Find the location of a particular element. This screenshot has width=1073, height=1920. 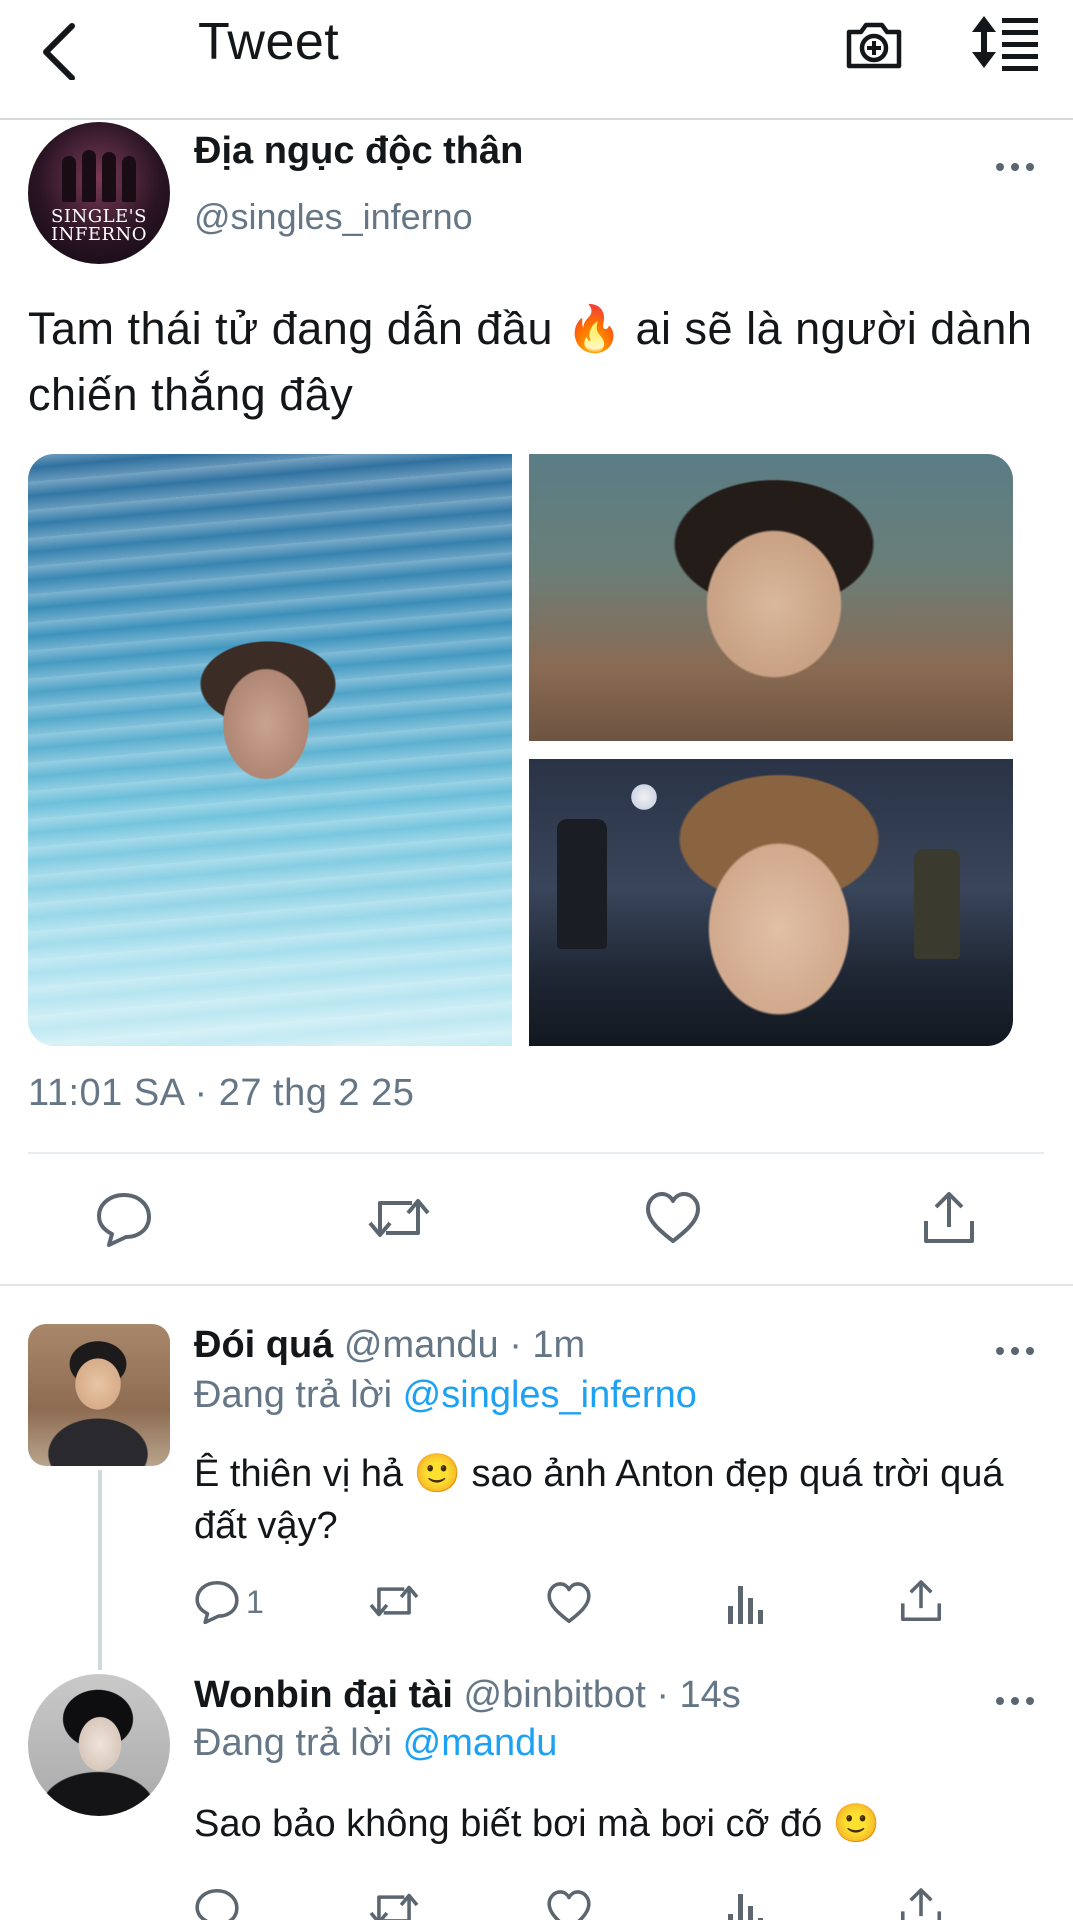

tweet-more-button is located at coordinates (1016, 166).